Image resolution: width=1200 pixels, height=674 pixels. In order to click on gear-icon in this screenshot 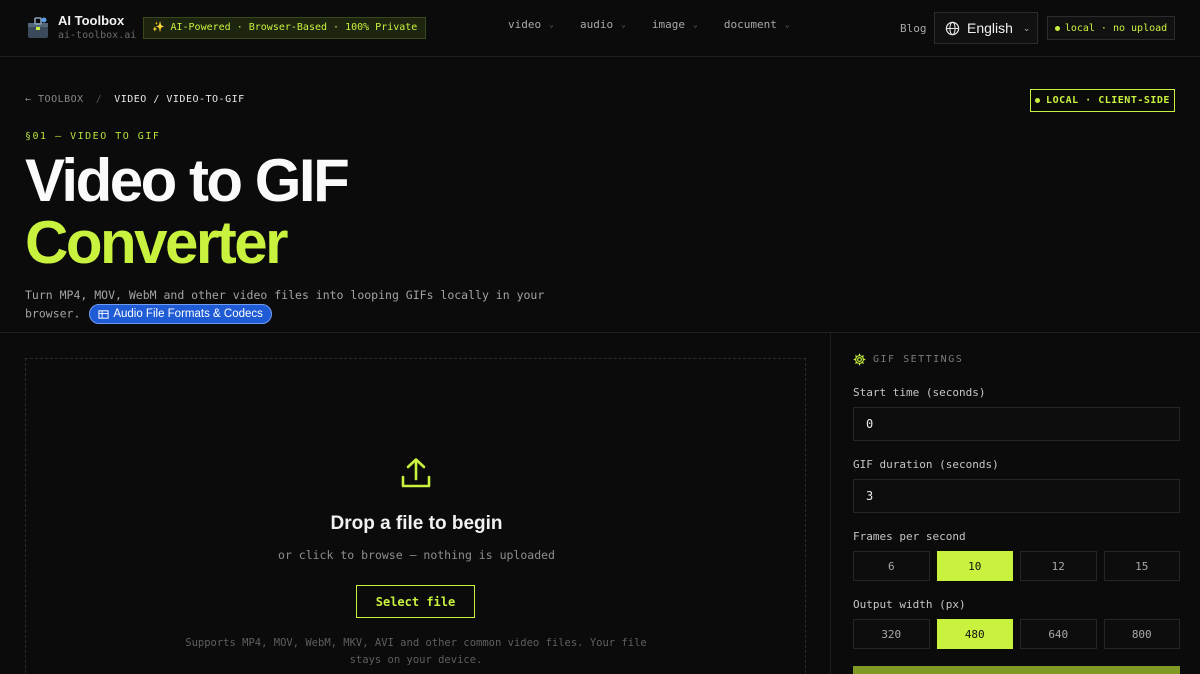, I will do `click(859, 359)`.